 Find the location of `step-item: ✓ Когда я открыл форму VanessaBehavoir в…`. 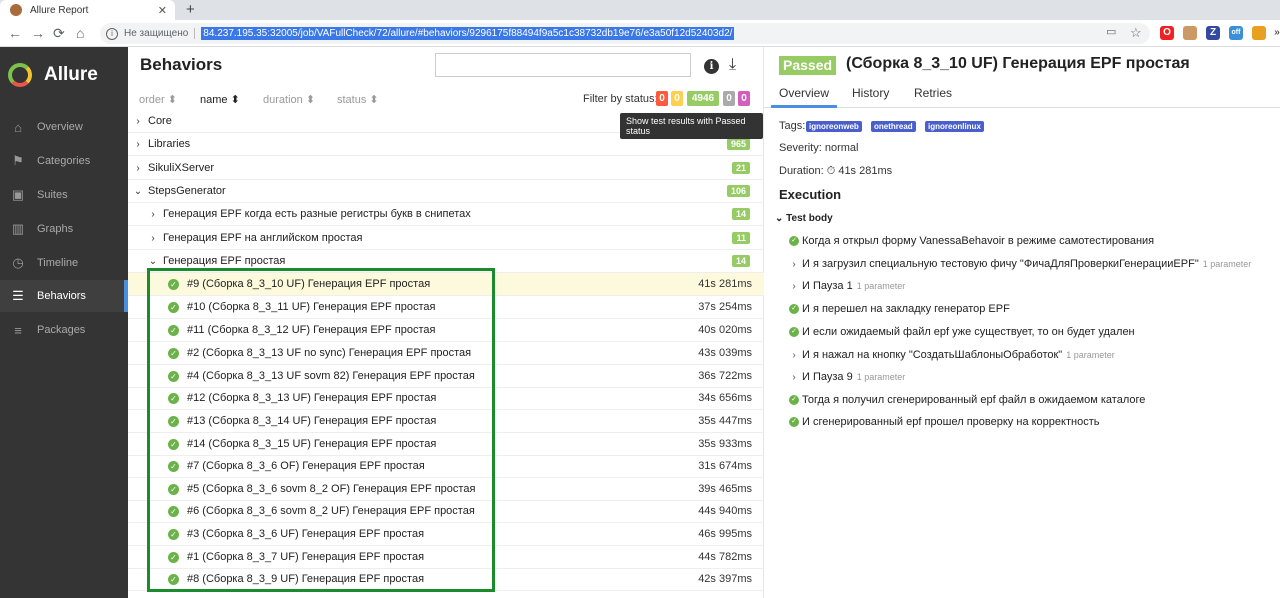

step-item: ✓ Когда я открыл форму VanessaBehavoir в… is located at coordinates (971, 241).